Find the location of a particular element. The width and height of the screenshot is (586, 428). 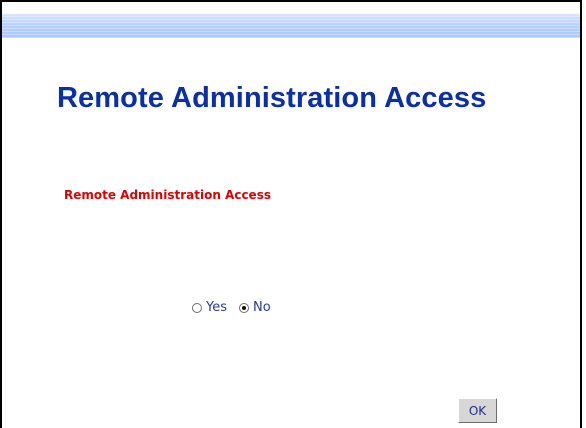

radio-yes-label: Yes is located at coordinates (216, 307).